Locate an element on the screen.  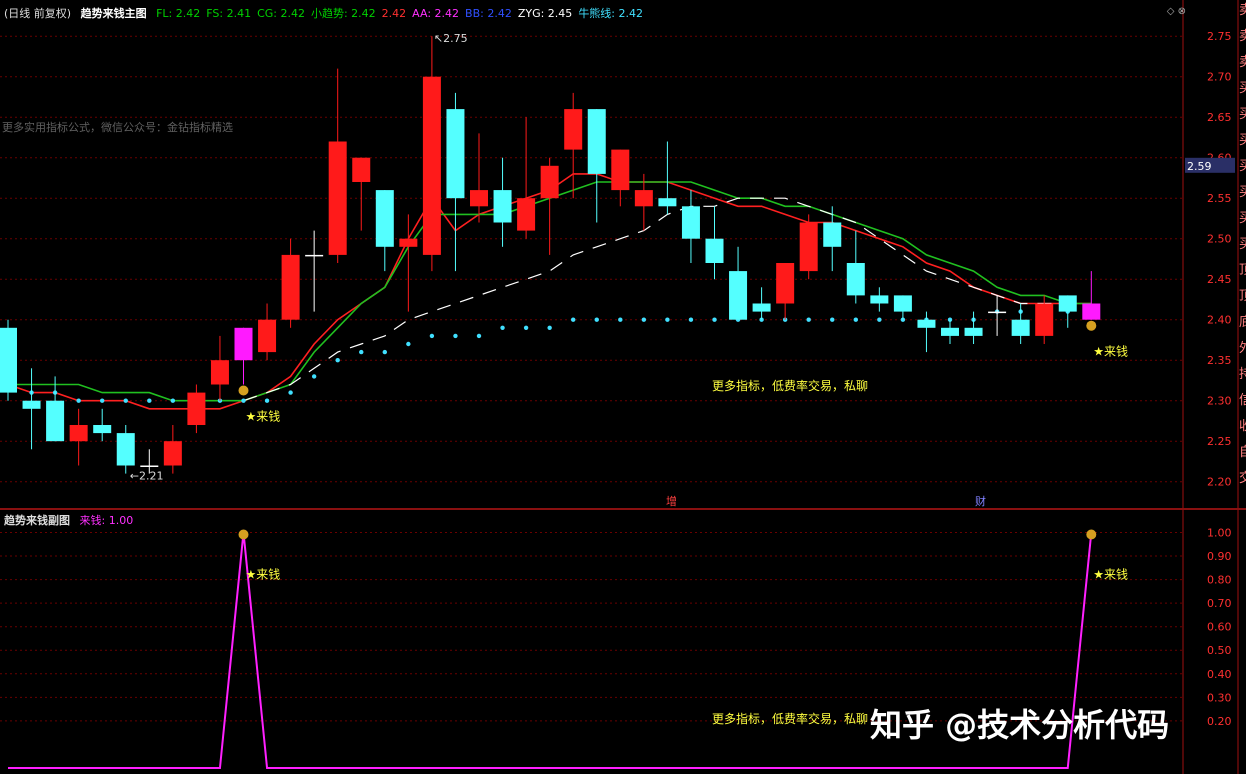
y-tick-label: 0.30 is located at coordinates (1219, 697).